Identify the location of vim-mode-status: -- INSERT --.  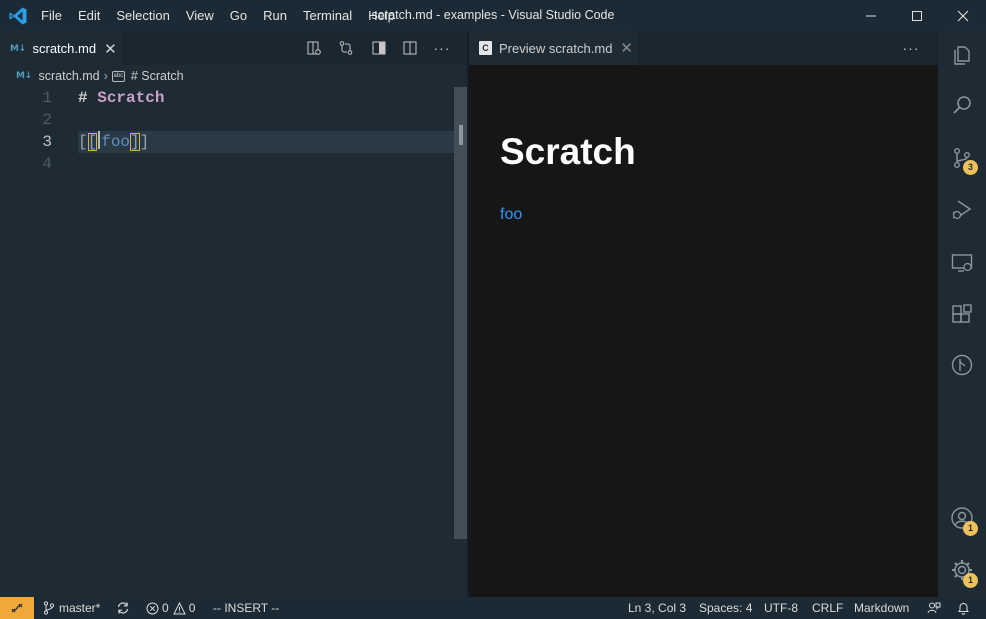
(246, 608).